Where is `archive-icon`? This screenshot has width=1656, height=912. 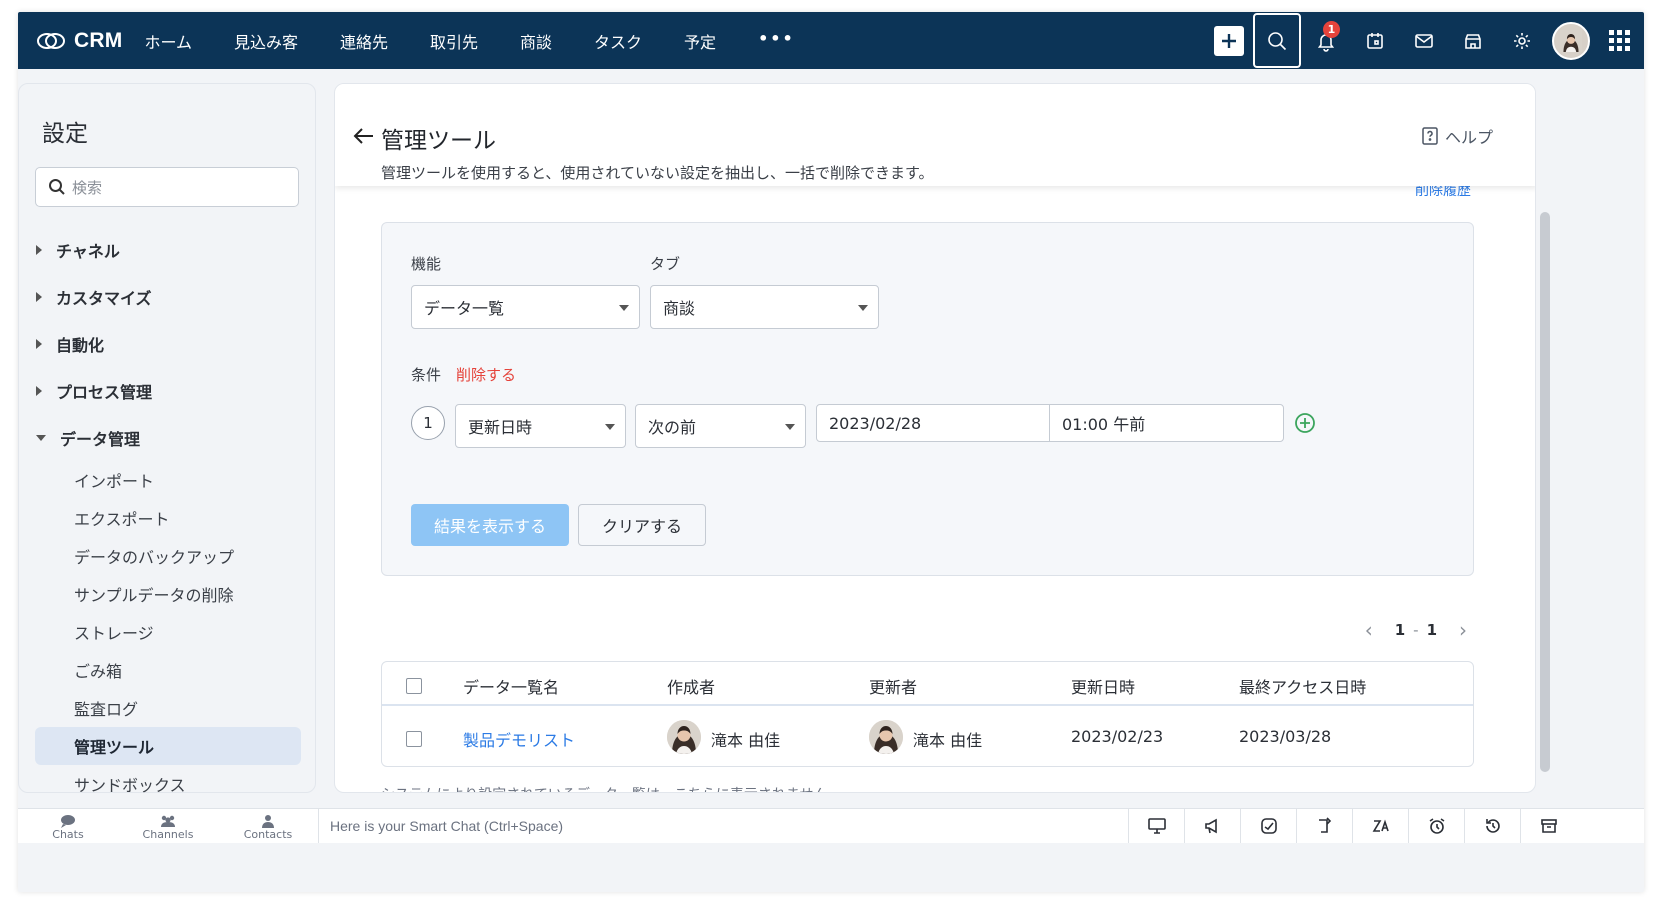
archive-icon is located at coordinates (1548, 826).